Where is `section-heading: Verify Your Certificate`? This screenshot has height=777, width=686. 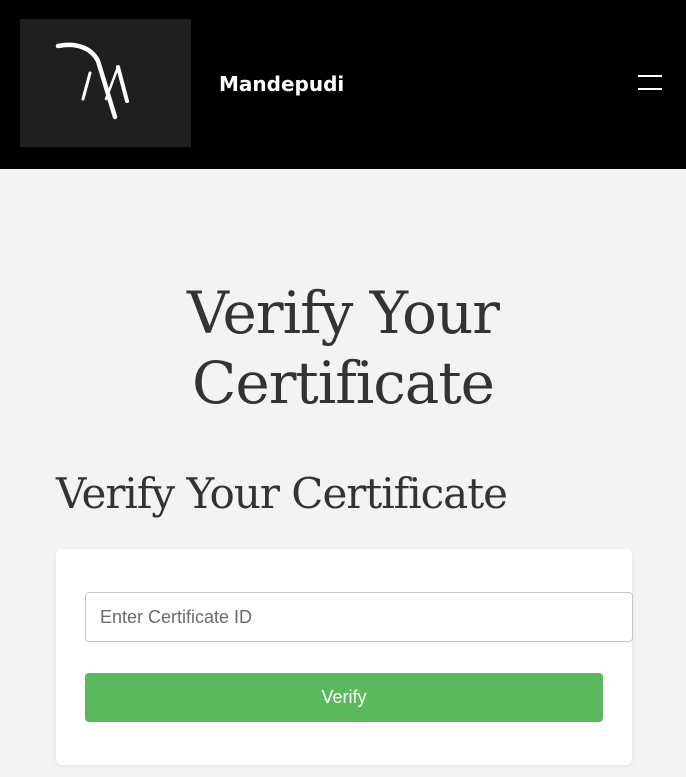
section-heading: Verify Your Certificate is located at coordinates (282, 493).